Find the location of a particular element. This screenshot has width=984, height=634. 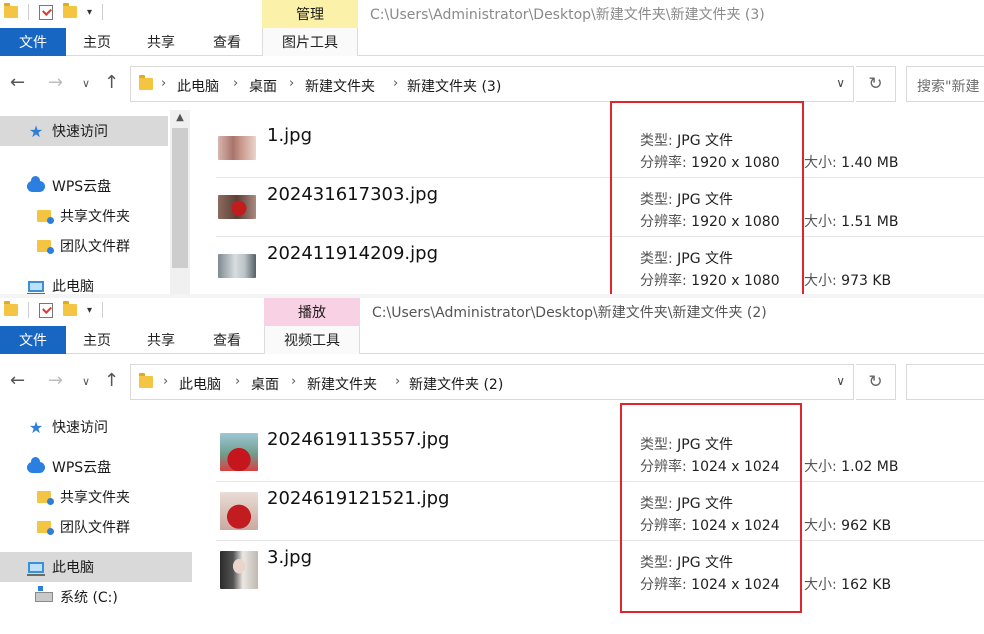

breadcrumb-current-folder: 新建文件夹 (2) is located at coordinates (456, 384).